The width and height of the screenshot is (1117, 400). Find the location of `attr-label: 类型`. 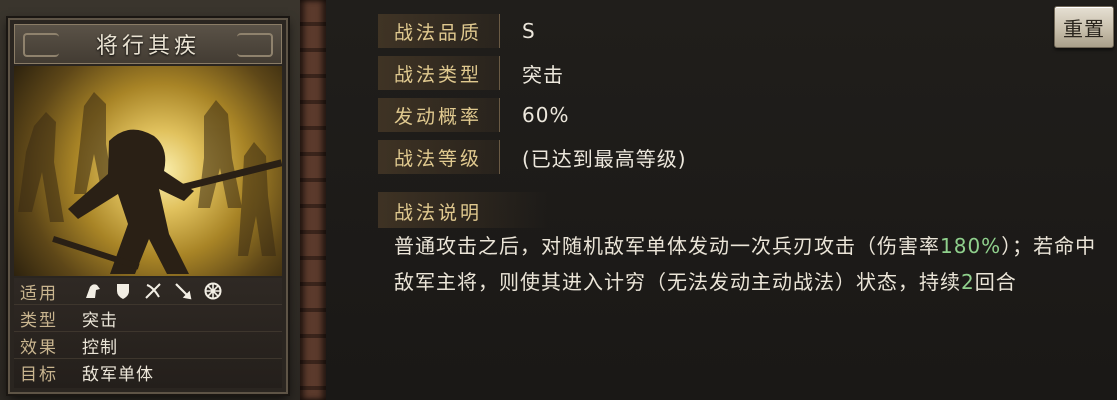

attr-label: 类型 is located at coordinates (39, 320).